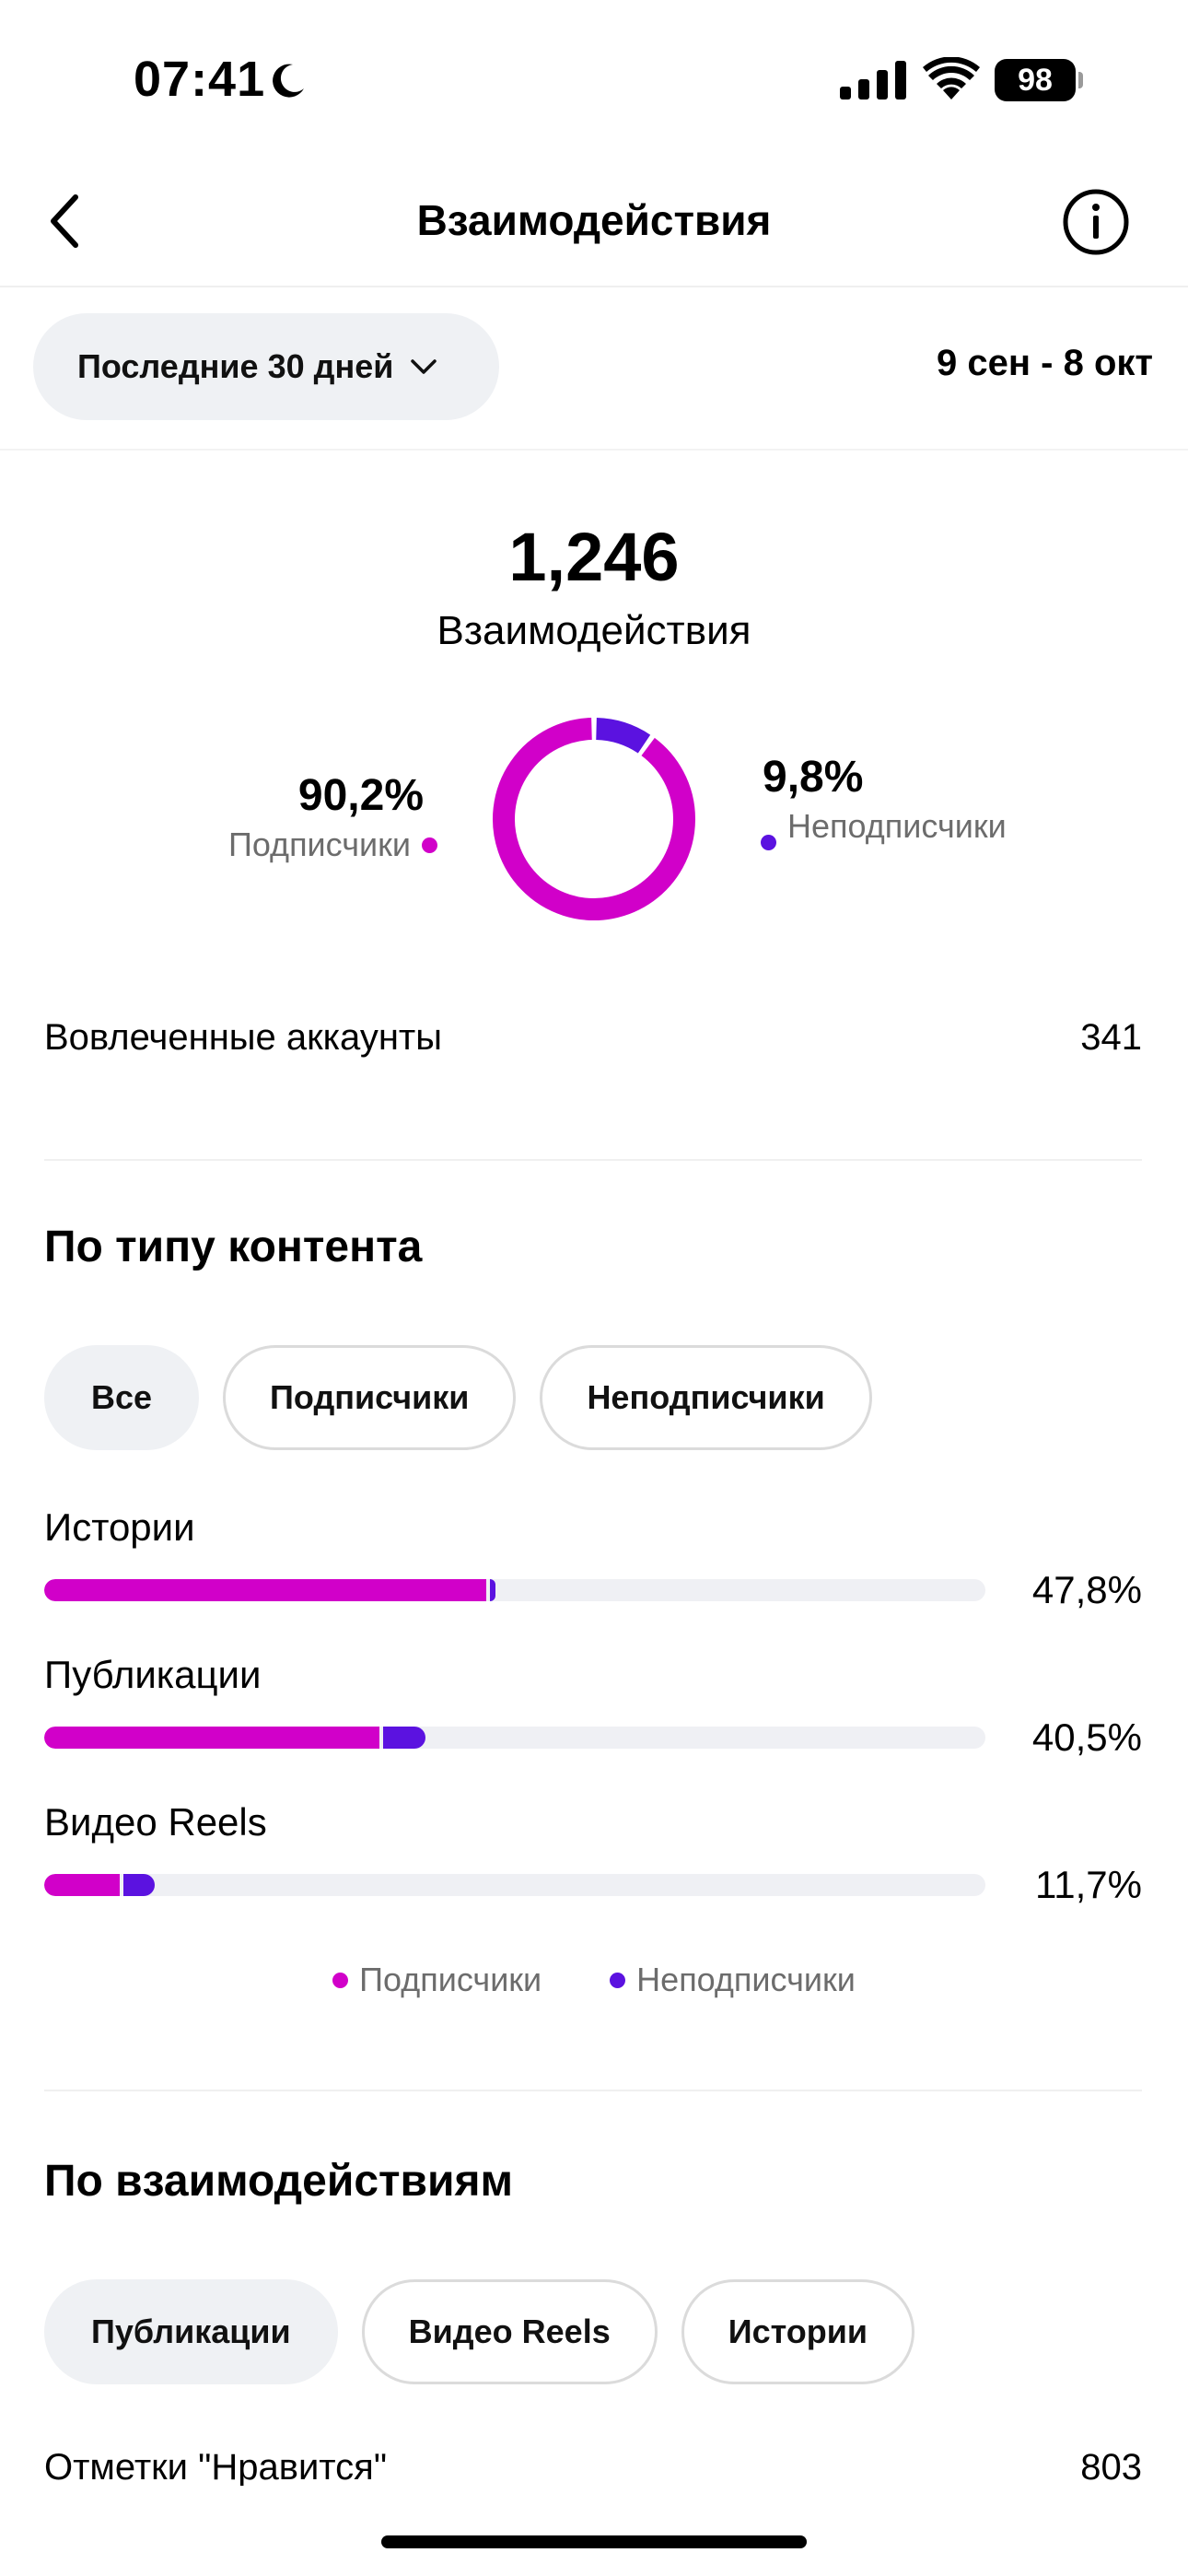 The height and width of the screenshot is (2576, 1188). Describe the element at coordinates (153, 1674) in the screenshot. I see `bar-label: Публикации` at that location.